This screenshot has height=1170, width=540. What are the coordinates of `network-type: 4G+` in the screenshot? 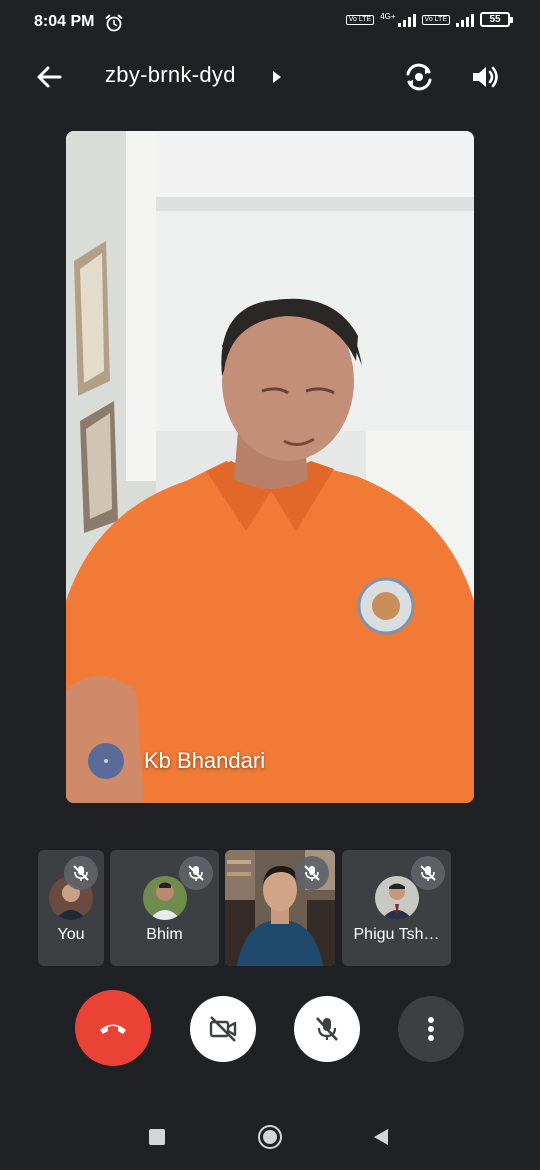 It's located at (388, 16).